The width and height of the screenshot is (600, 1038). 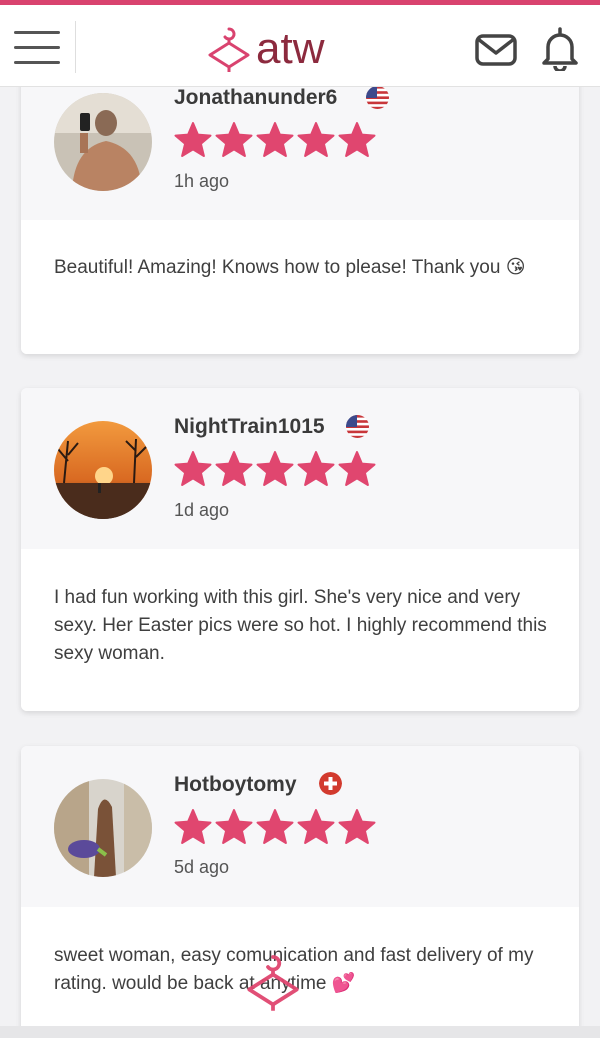 What do you see at coordinates (37, 49) in the screenshot?
I see `menu-icon` at bounding box center [37, 49].